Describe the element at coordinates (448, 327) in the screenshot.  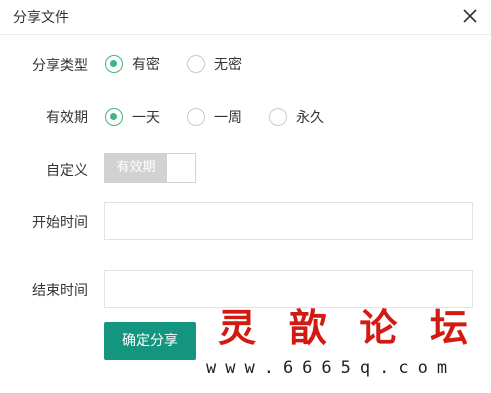
I see `watermark-char: 坛` at that location.